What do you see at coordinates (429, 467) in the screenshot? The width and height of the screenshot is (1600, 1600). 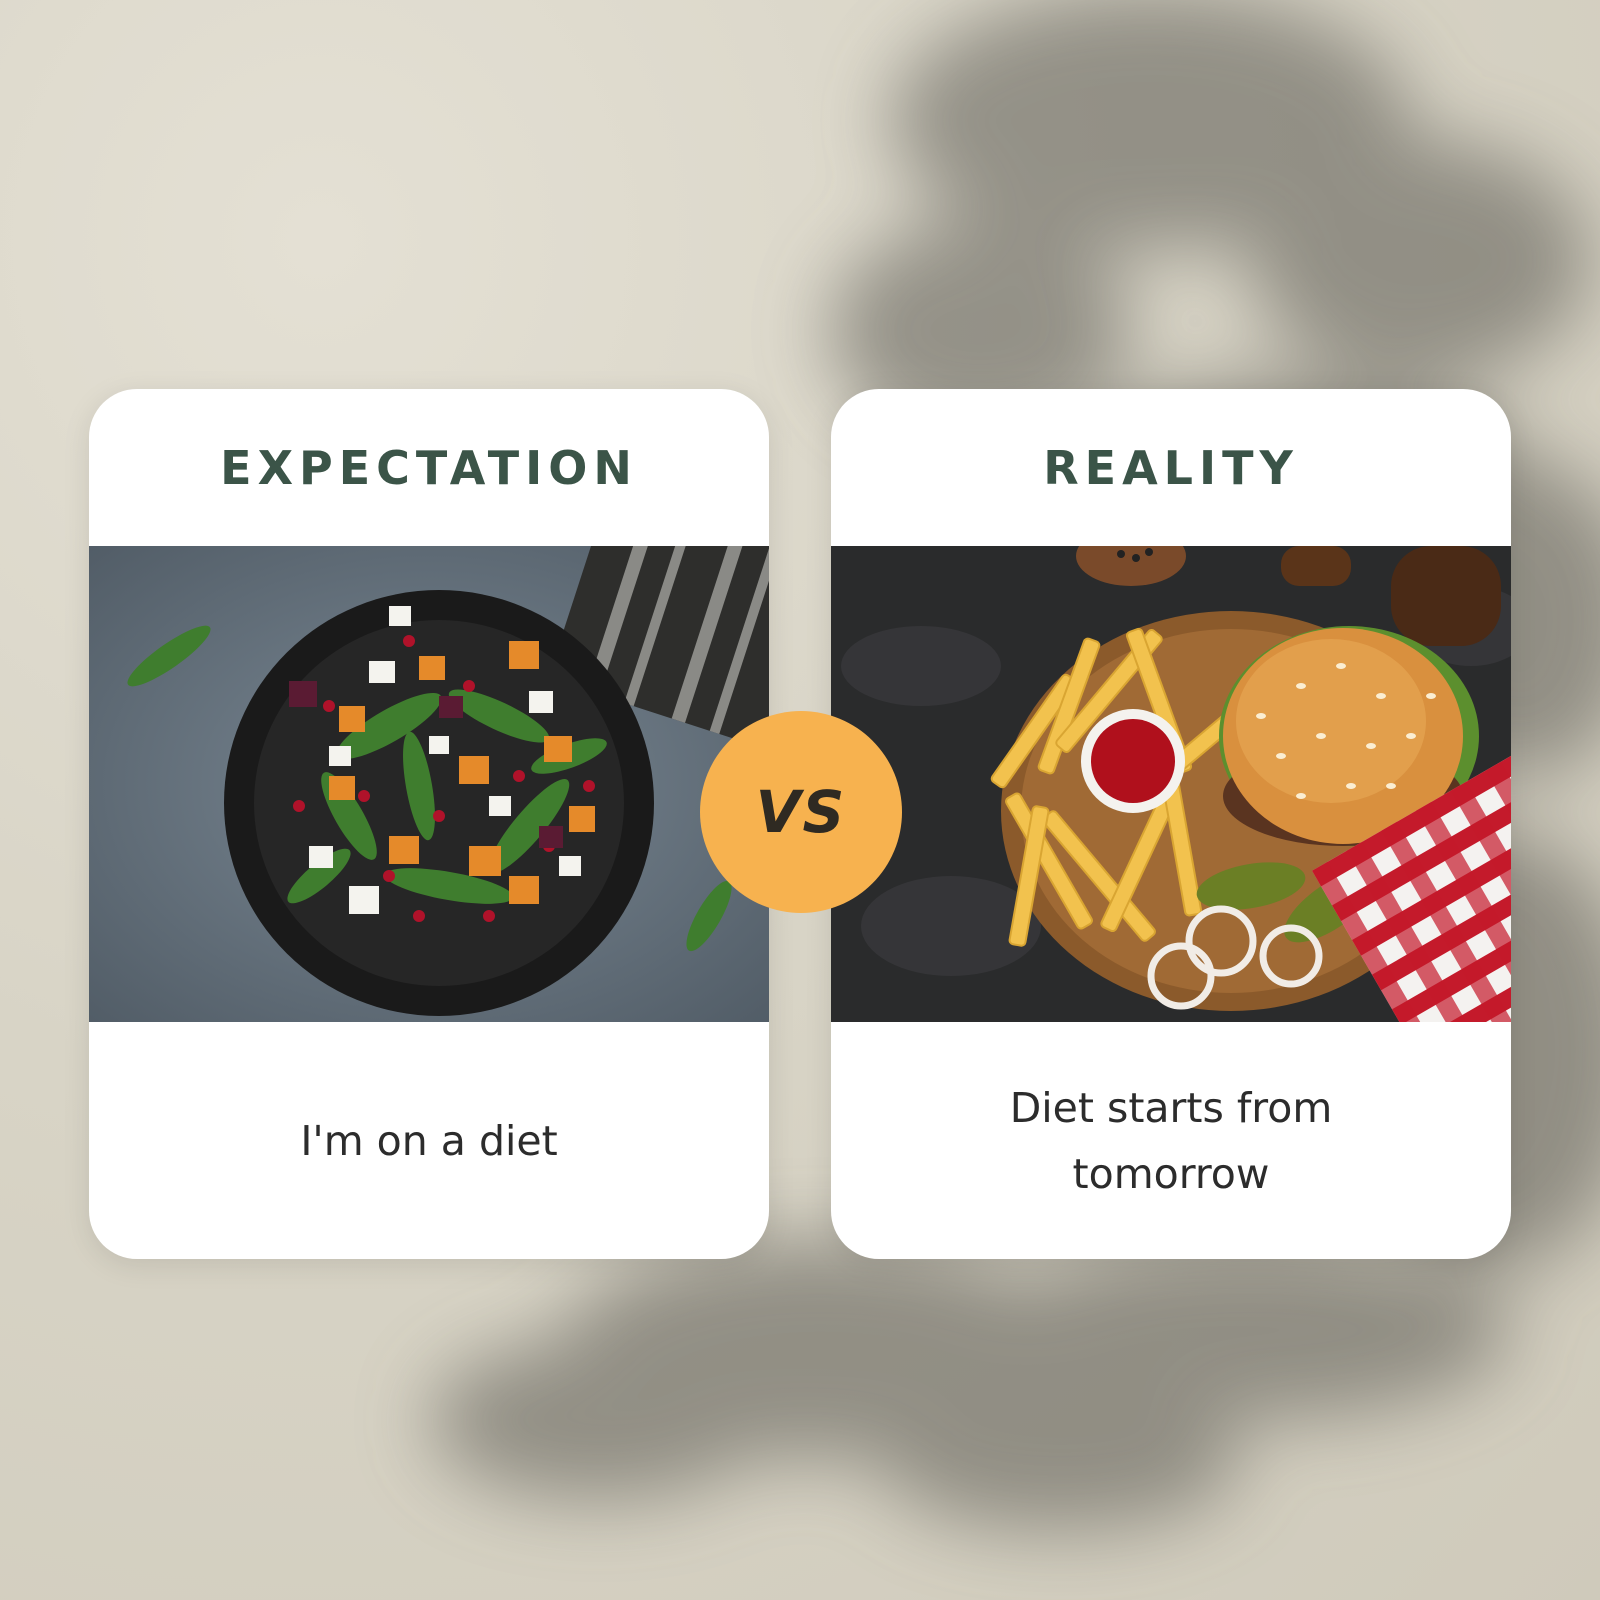 I see `expectation-title: EXPECTATION` at bounding box center [429, 467].